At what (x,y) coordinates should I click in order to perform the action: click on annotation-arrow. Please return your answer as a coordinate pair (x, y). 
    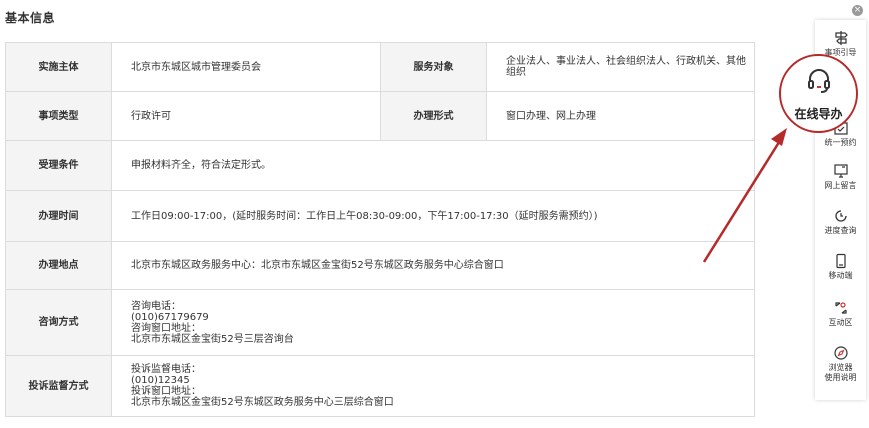
    Looking at the image, I should click on (744, 195).